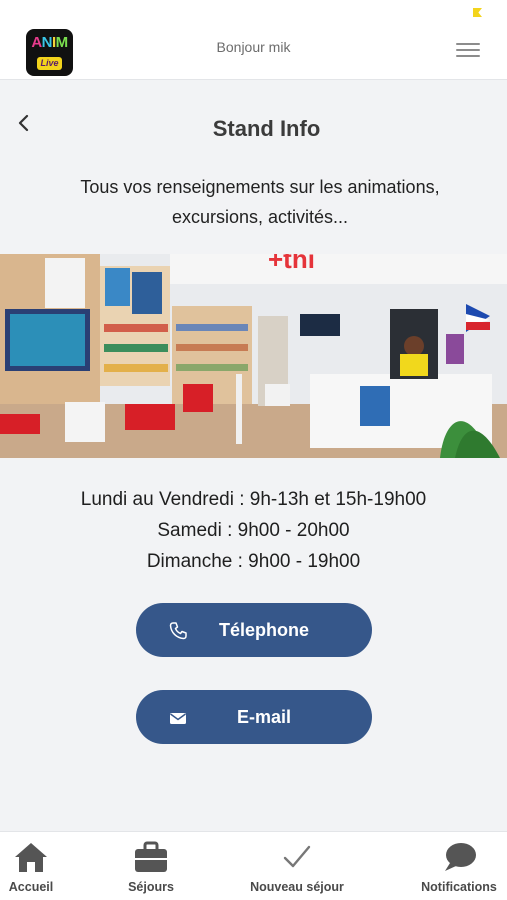 Image resolution: width=507 pixels, height=900 pixels. What do you see at coordinates (263, 630) in the screenshot?
I see `phone-button-label: Télephone` at bounding box center [263, 630].